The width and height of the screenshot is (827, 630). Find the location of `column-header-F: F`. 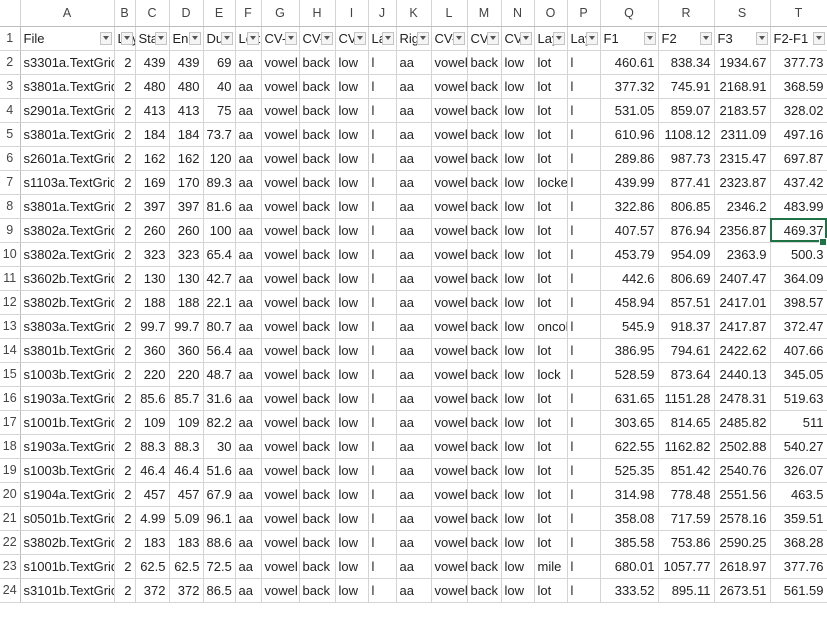

column-header-F: F is located at coordinates (248, 13).